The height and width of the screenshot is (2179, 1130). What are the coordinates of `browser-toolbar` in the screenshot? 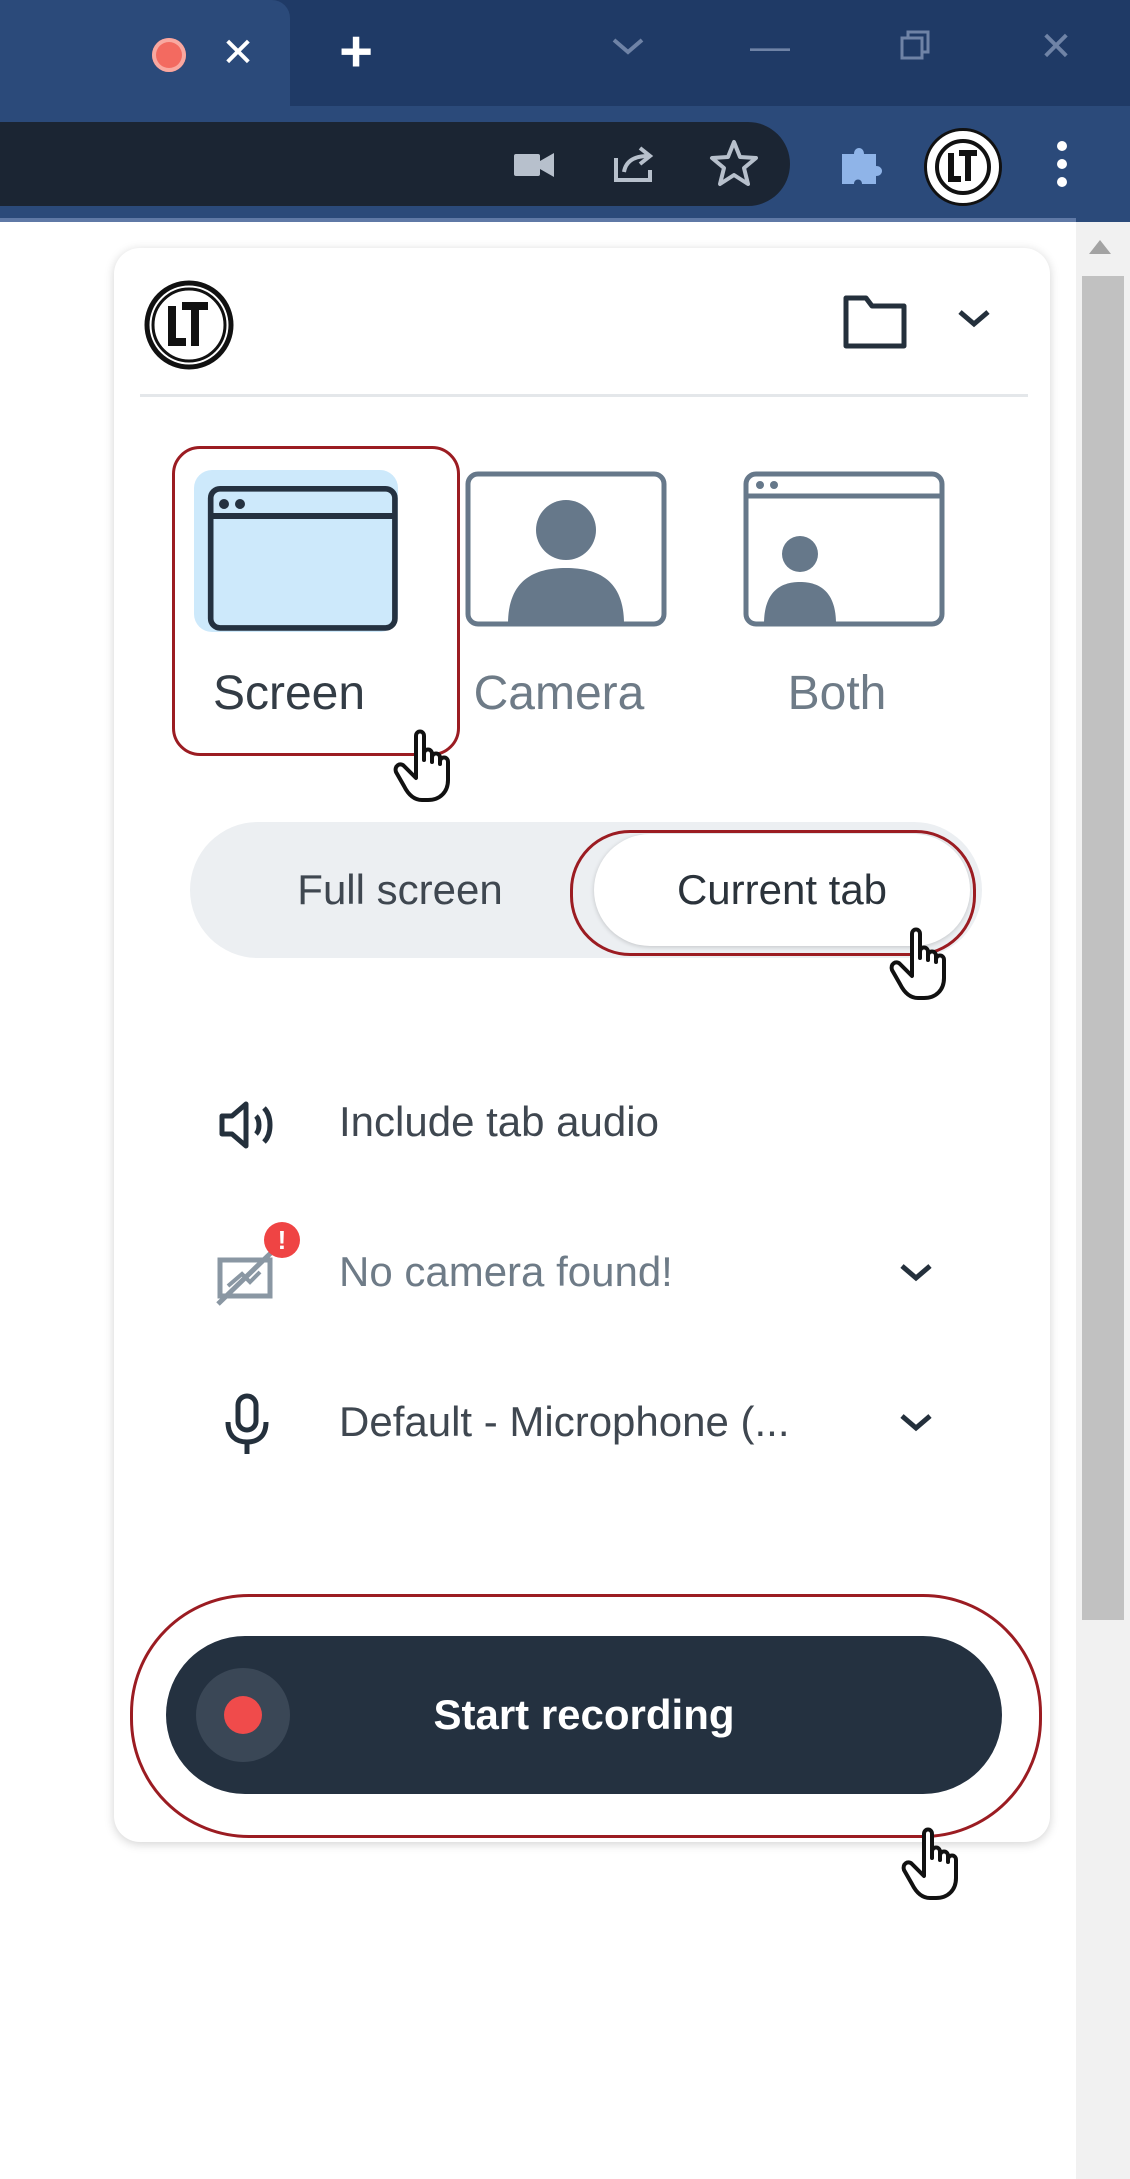 It's located at (565, 164).